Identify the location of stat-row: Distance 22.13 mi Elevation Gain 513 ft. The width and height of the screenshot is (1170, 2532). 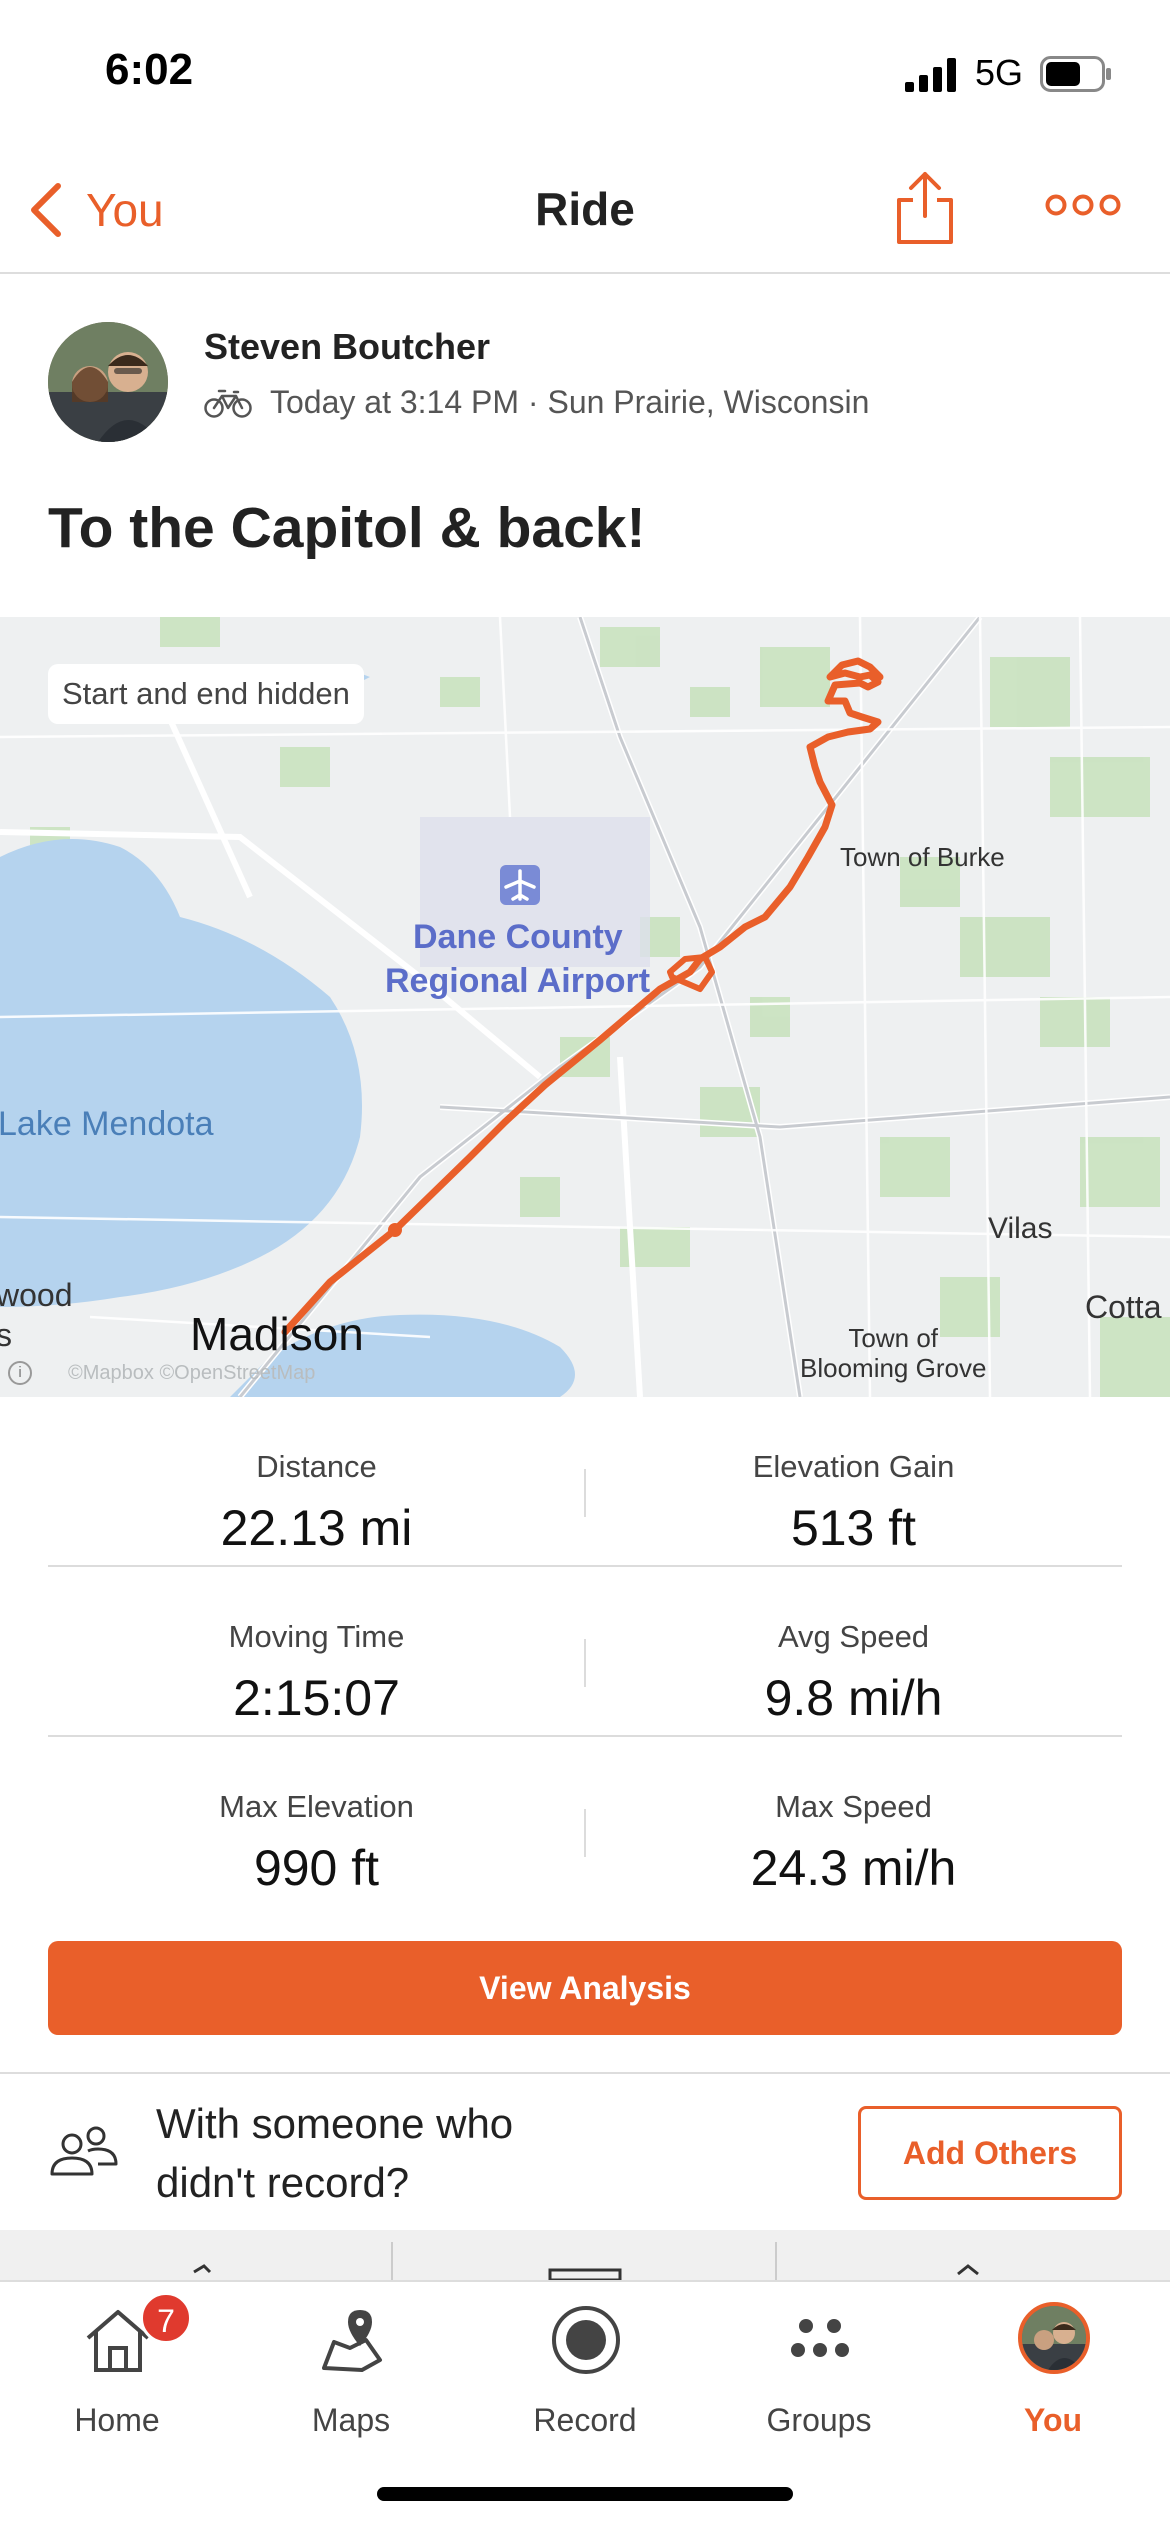
(585, 1482).